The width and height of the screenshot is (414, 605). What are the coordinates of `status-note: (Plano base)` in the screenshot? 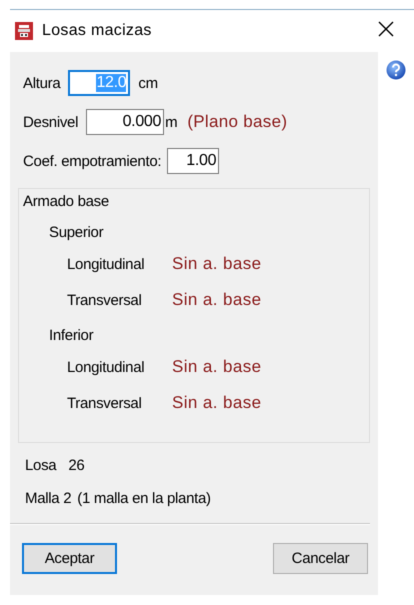 It's located at (237, 122).